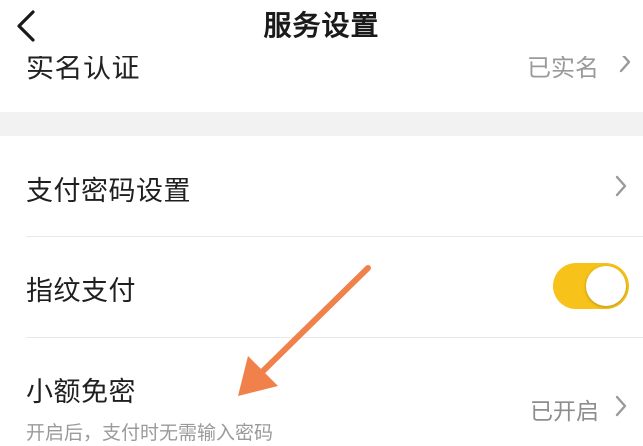 The image size is (643, 446). I want to click on fingerprint-pay-toggle, so click(591, 286).